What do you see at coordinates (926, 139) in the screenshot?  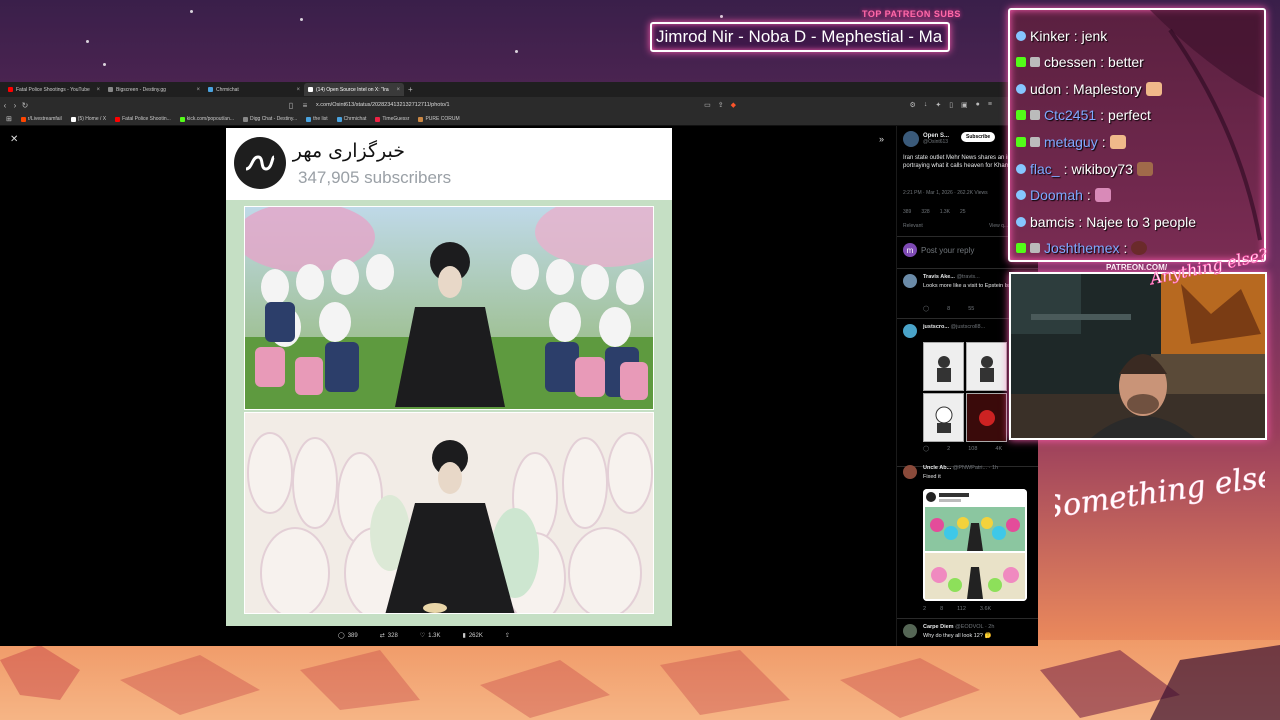 I see `tweet-author: Open S... @Osint613` at bounding box center [926, 139].